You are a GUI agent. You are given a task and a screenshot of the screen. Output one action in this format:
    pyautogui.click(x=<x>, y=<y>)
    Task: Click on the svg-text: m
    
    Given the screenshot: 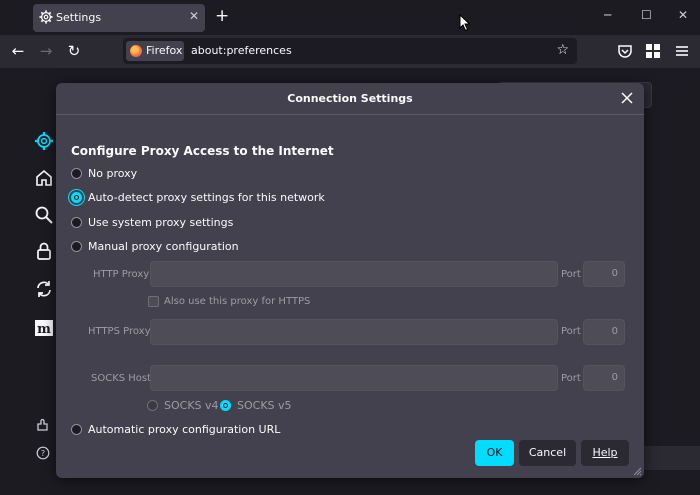 What is the action you would take?
    pyautogui.click(x=44, y=329)
    